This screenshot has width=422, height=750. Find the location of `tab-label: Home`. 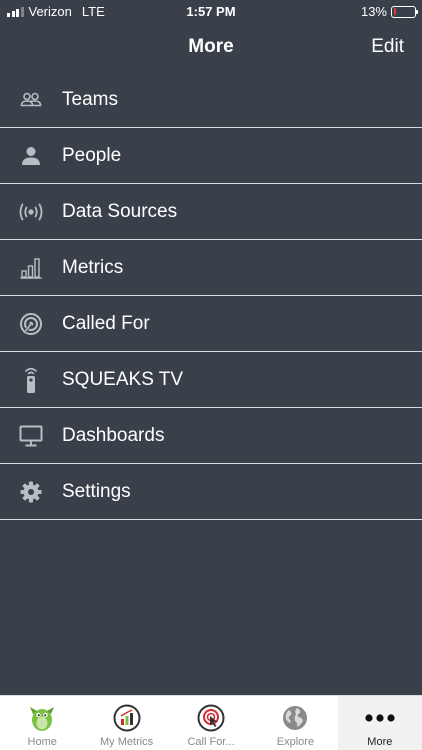

tab-label: Home is located at coordinates (42, 742).